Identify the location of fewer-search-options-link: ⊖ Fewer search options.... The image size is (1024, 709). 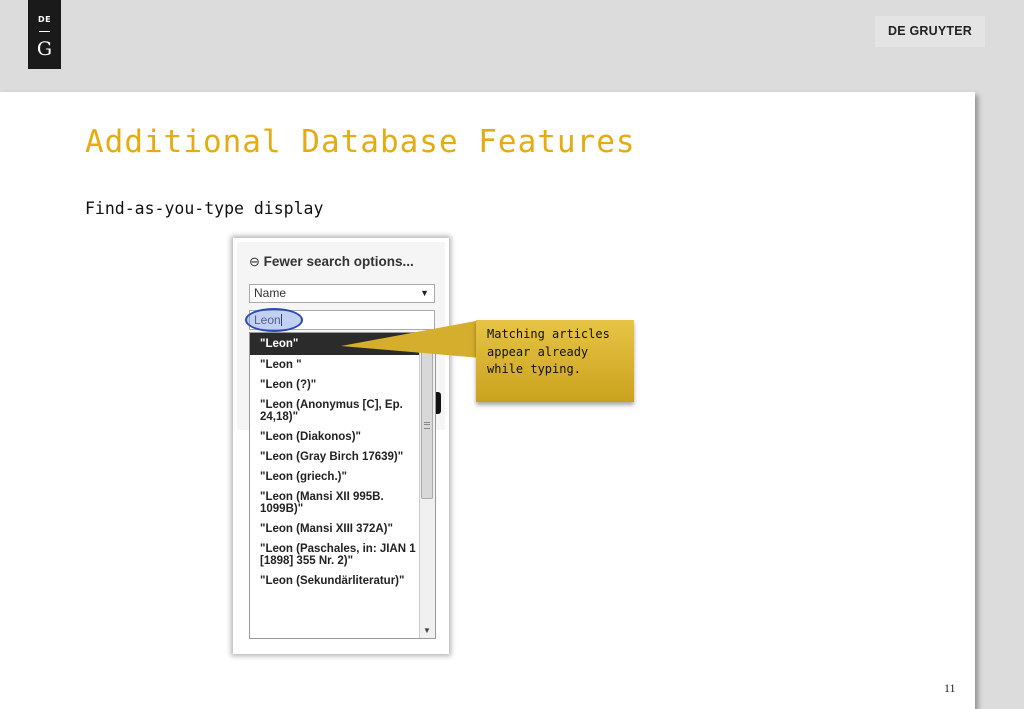
(331, 262).